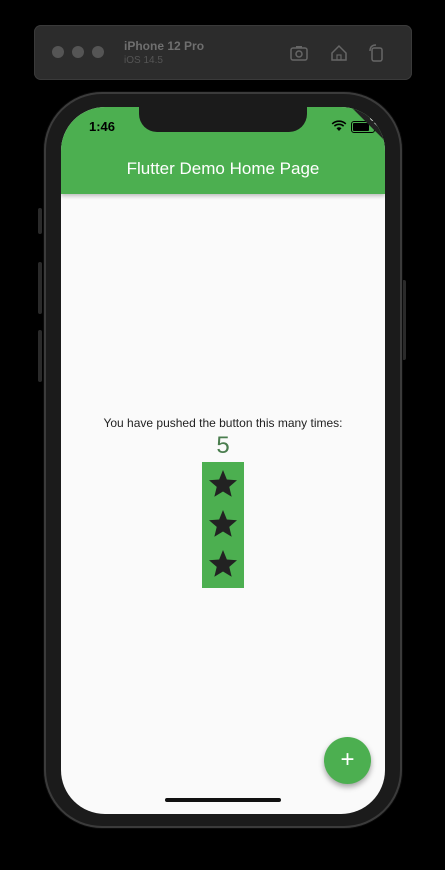 The height and width of the screenshot is (870, 445). Describe the element at coordinates (223, 150) in the screenshot. I see `app-bar: 1:46 DEBUG Flutter Demo Home Page` at that location.